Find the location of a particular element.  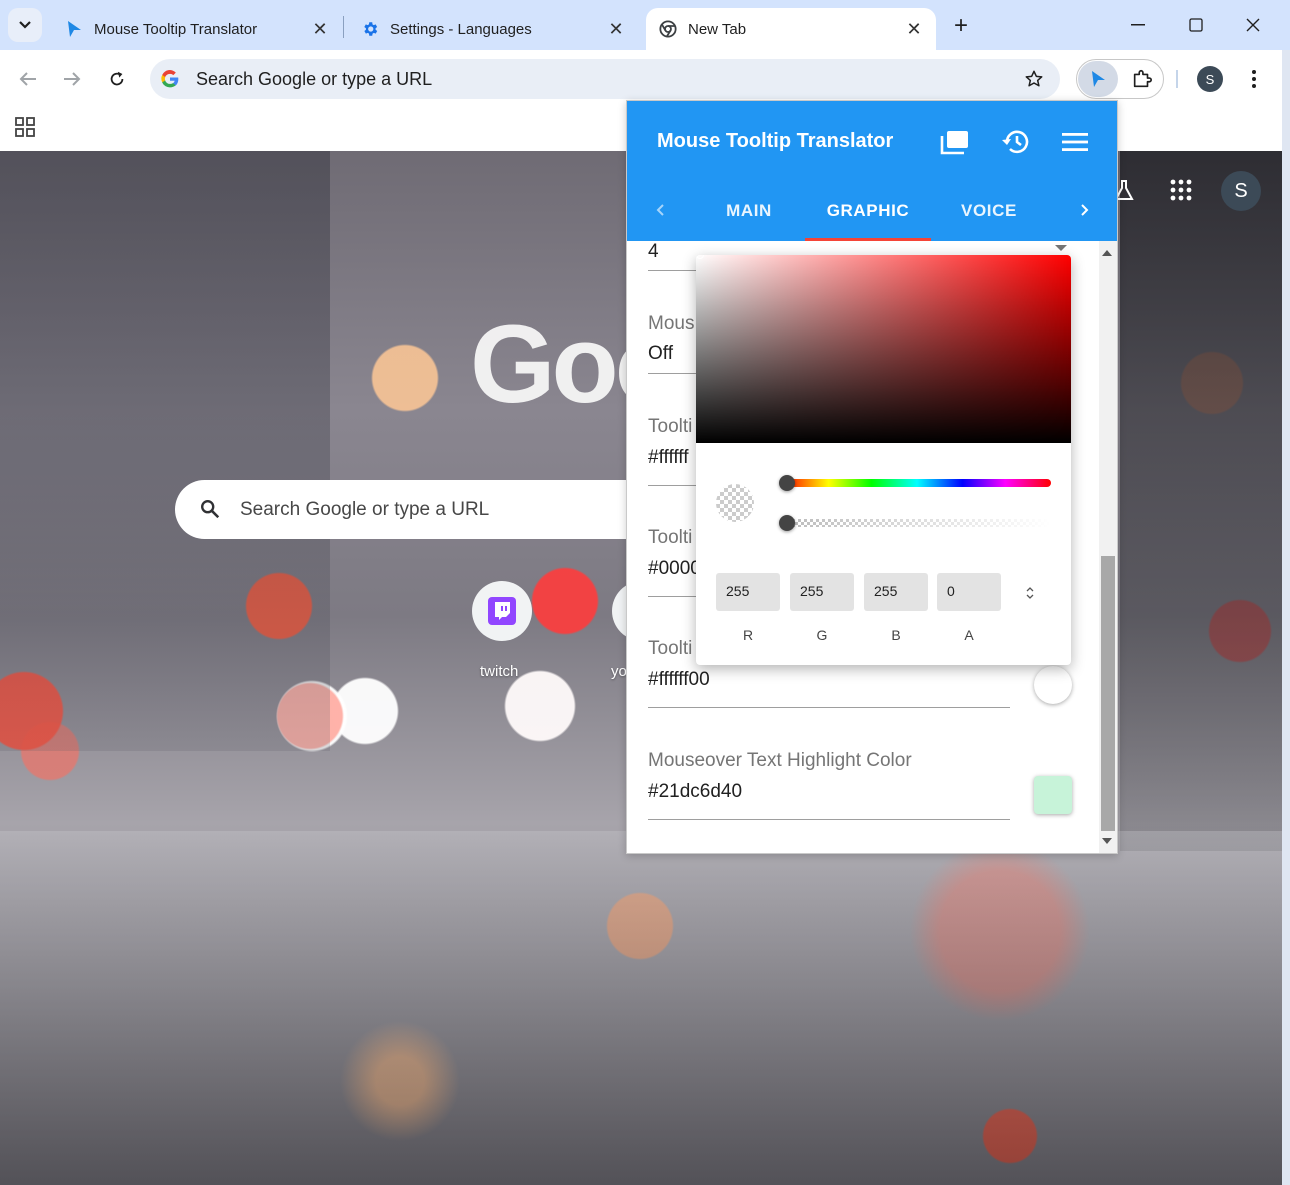

tab-search-button is located at coordinates (25, 25).